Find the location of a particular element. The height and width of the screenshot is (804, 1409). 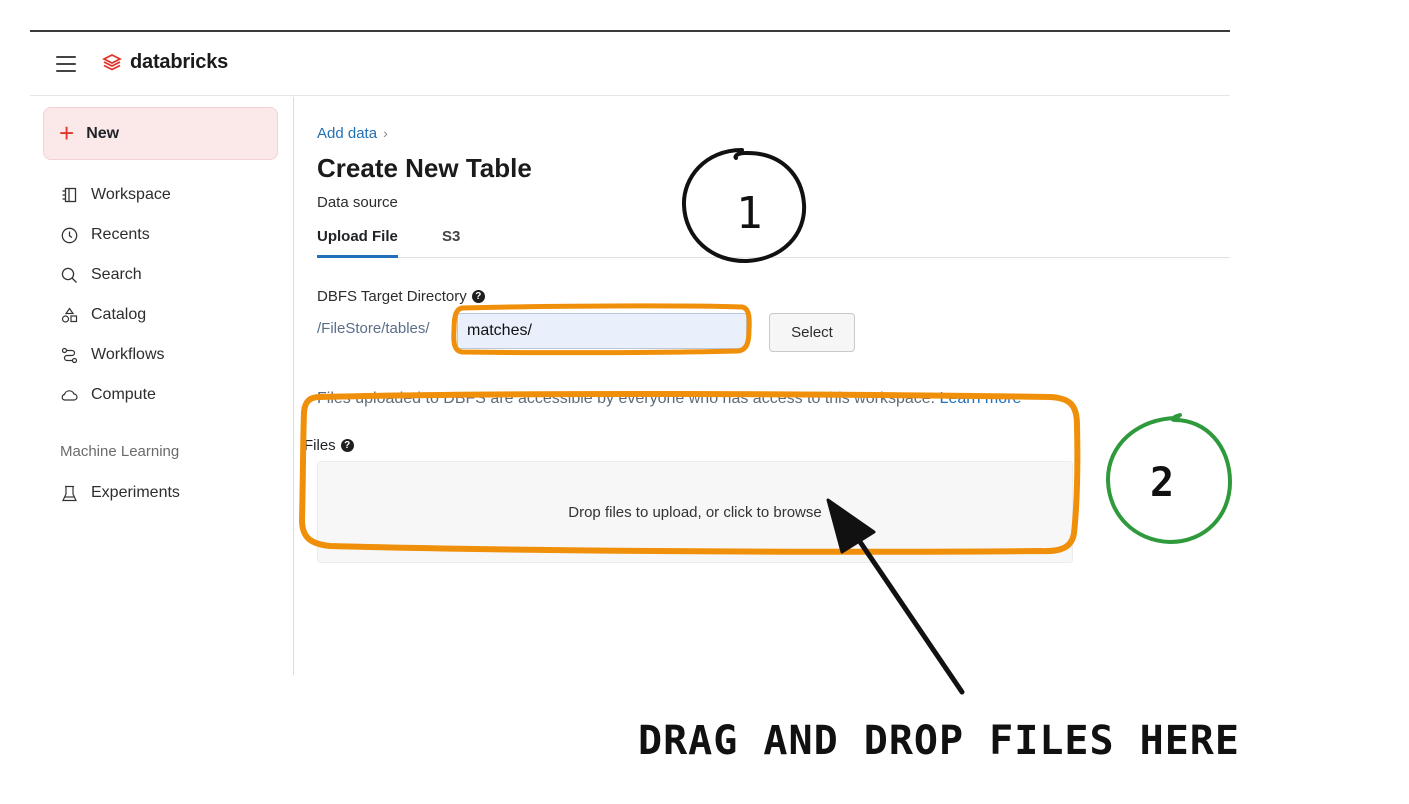

sidebar-nav-ml: Experiments is located at coordinates (162, 493).